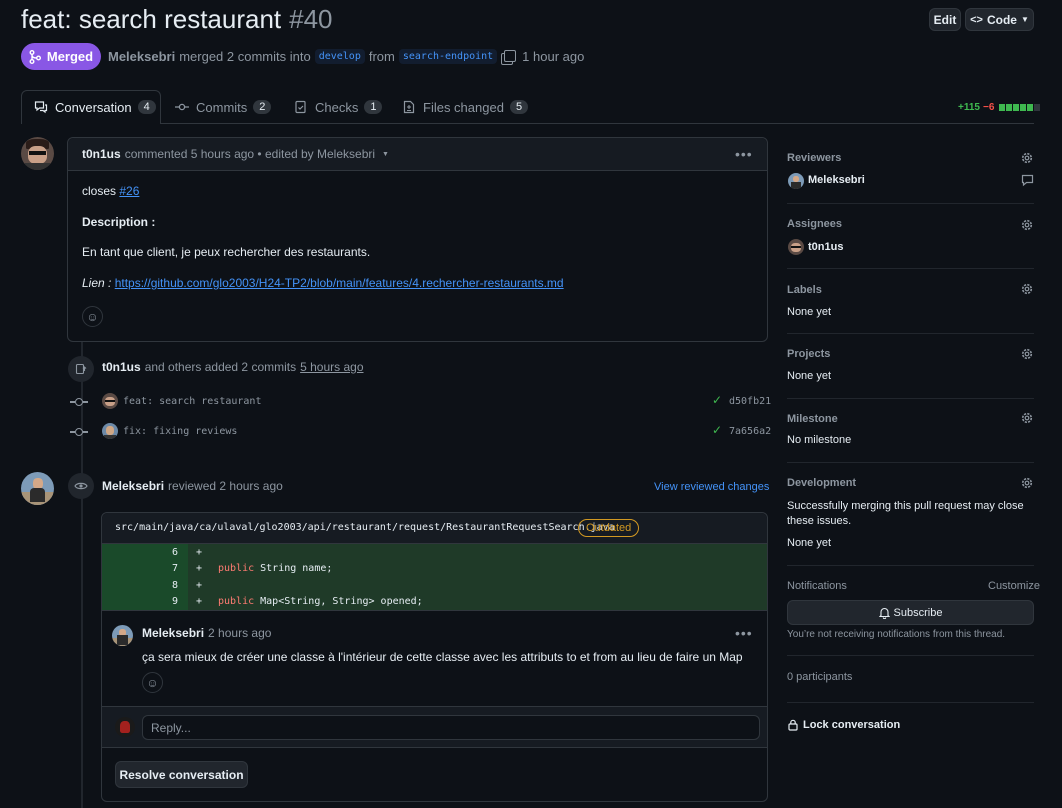 The image size is (1062, 808). I want to click on view-reviewed-changes-link: View reviewed changes, so click(711, 487).